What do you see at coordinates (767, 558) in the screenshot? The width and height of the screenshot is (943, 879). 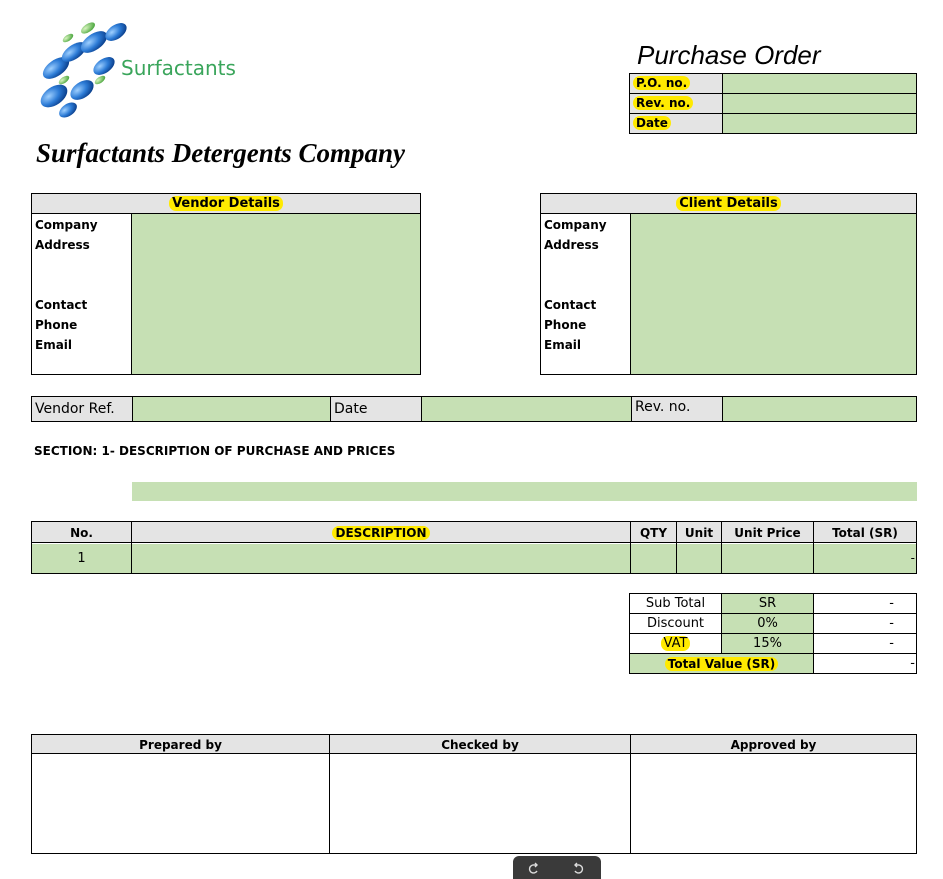 I see `row-1-unit-price` at bounding box center [767, 558].